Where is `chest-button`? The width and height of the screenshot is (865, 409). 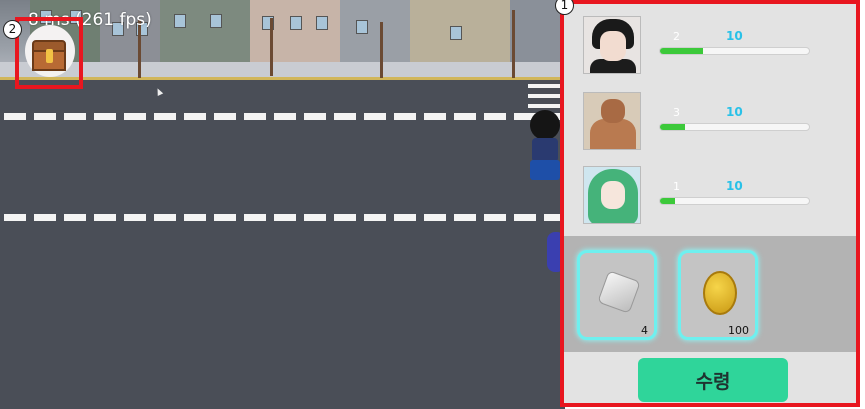
chest-button is located at coordinates (49, 53).